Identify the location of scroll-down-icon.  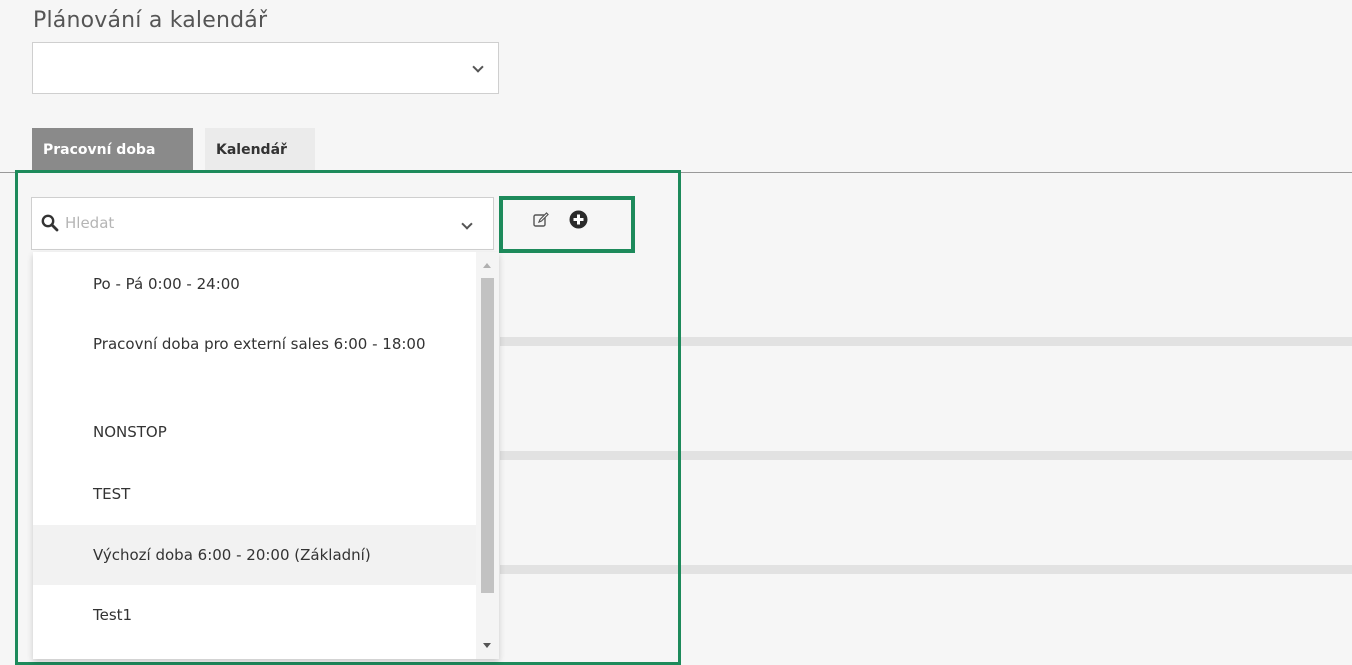
(487, 645).